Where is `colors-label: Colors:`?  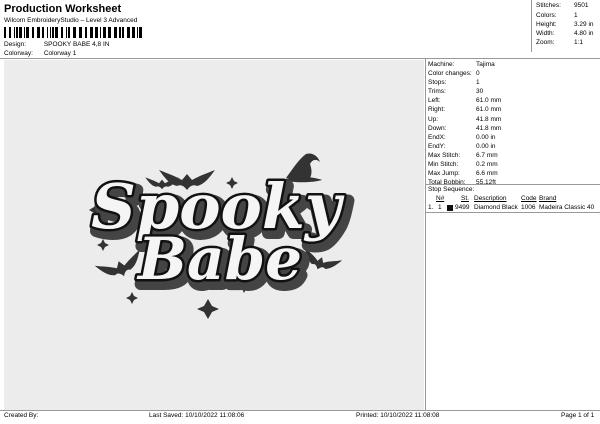
colors-label: Colors: is located at coordinates (546, 15).